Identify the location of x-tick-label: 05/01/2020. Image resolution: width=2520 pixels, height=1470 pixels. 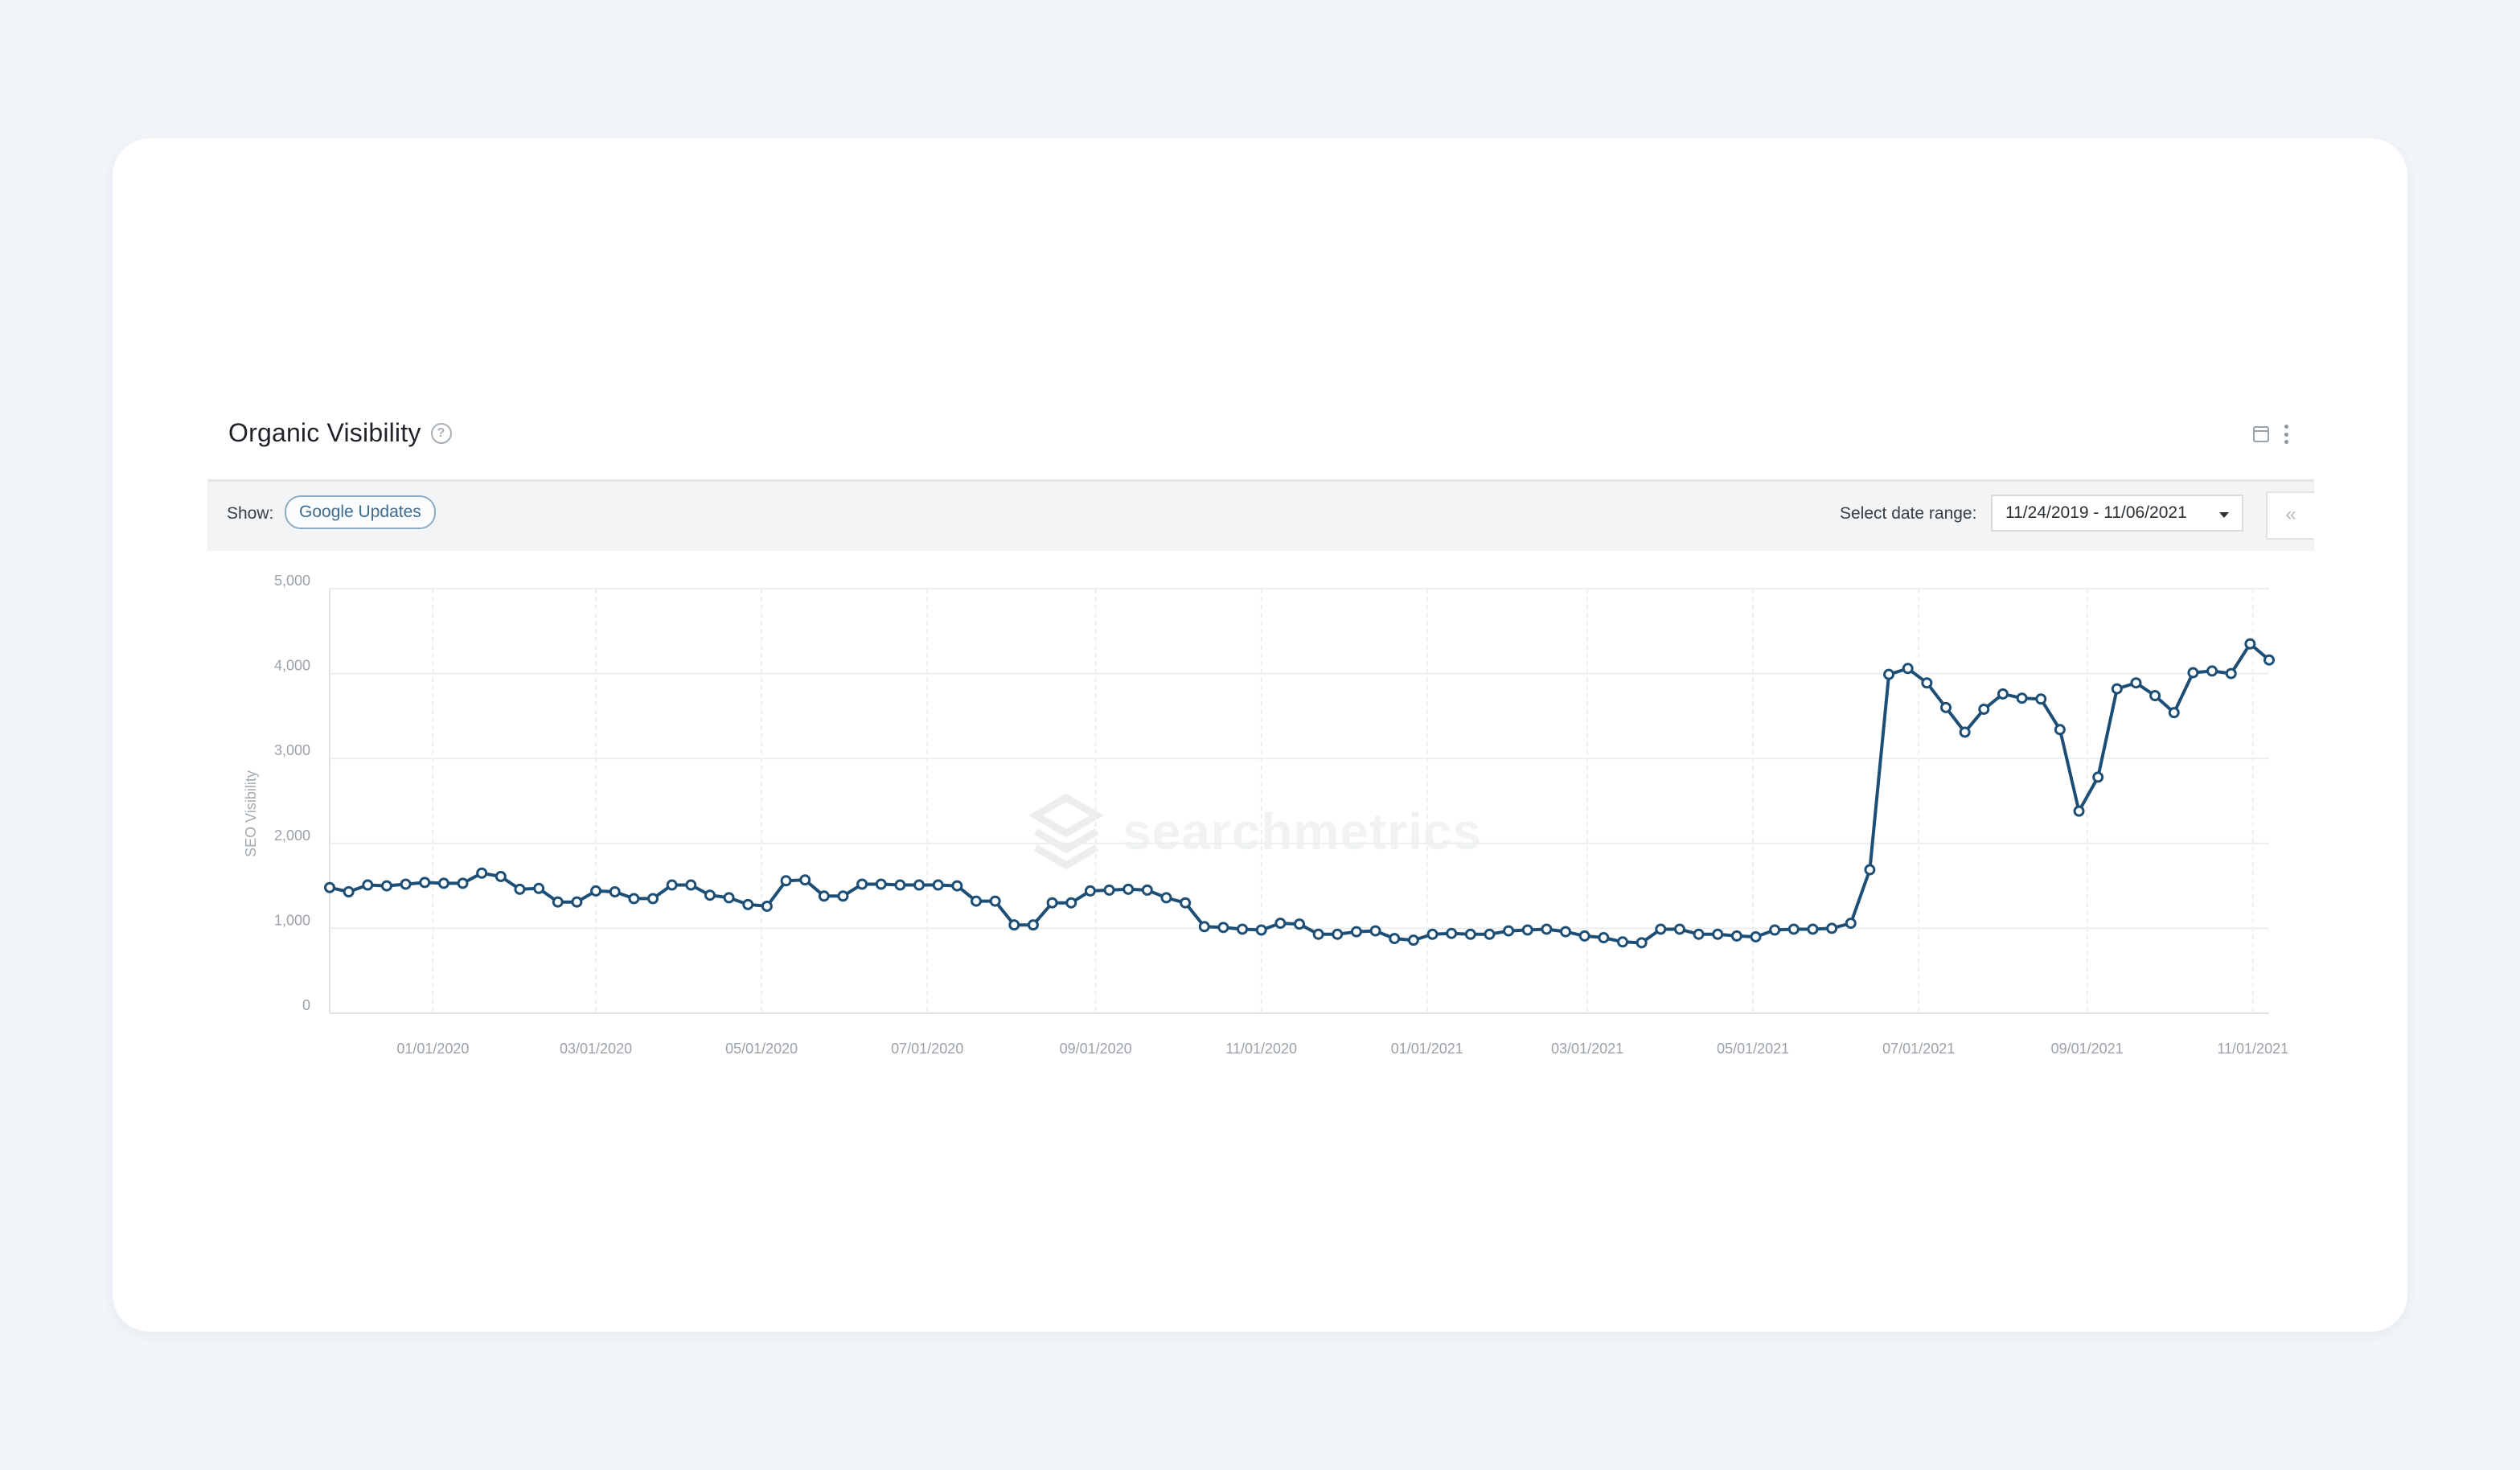
(761, 1049).